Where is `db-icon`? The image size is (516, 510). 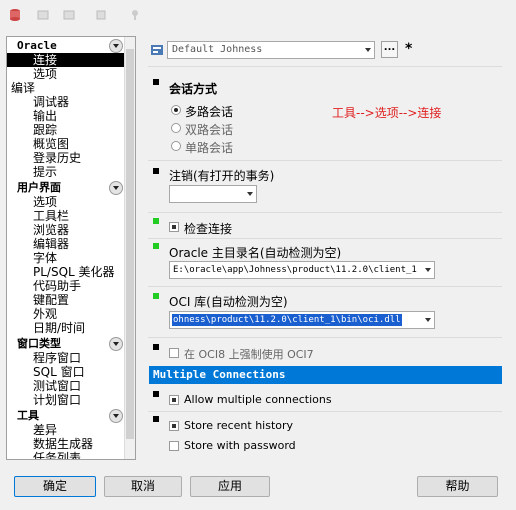 db-icon is located at coordinates (15, 15).